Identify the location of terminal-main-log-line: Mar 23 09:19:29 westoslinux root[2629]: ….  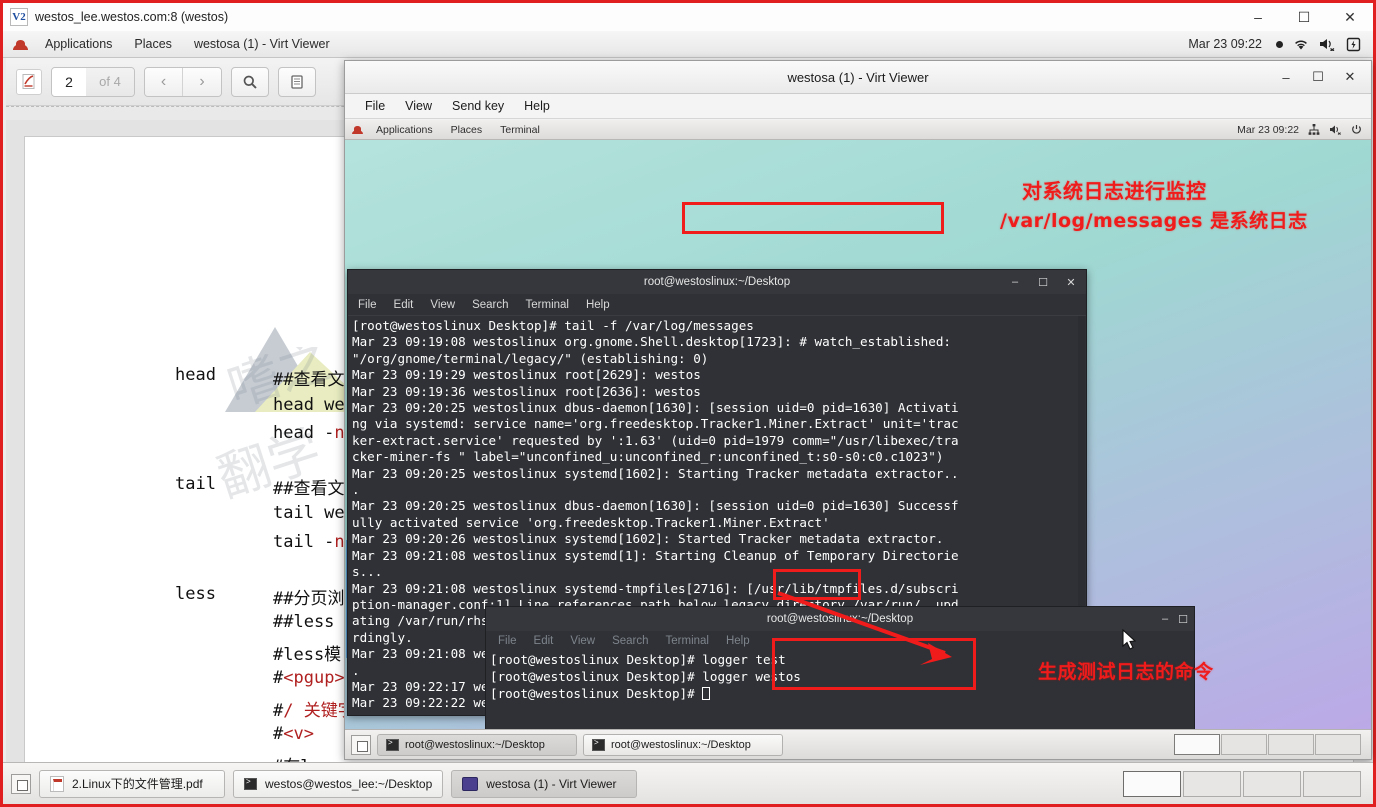
(526, 375).